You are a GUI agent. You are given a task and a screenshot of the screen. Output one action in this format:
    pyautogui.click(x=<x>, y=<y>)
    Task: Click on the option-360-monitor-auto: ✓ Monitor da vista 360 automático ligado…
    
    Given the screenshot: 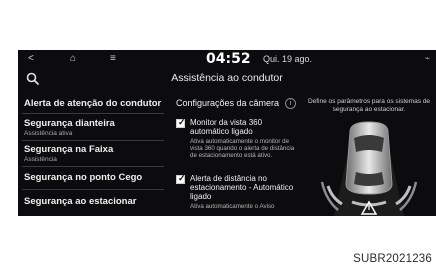 What is the action you would take?
    pyautogui.click(x=236, y=142)
    